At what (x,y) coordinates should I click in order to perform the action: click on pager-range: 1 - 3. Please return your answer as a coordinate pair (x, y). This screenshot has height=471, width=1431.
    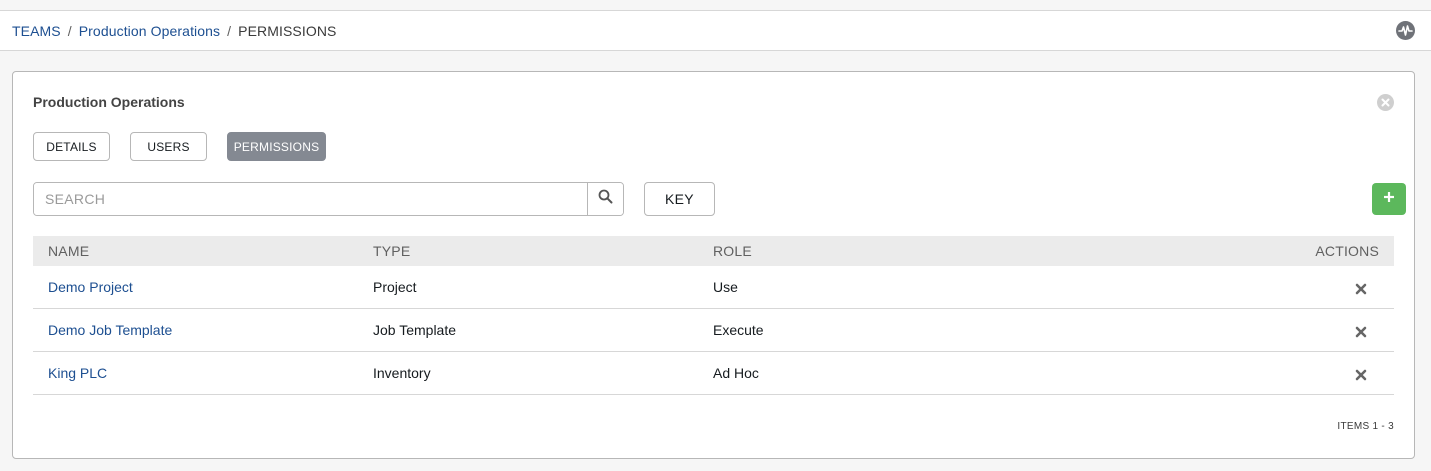
    Looking at the image, I should click on (1383, 426).